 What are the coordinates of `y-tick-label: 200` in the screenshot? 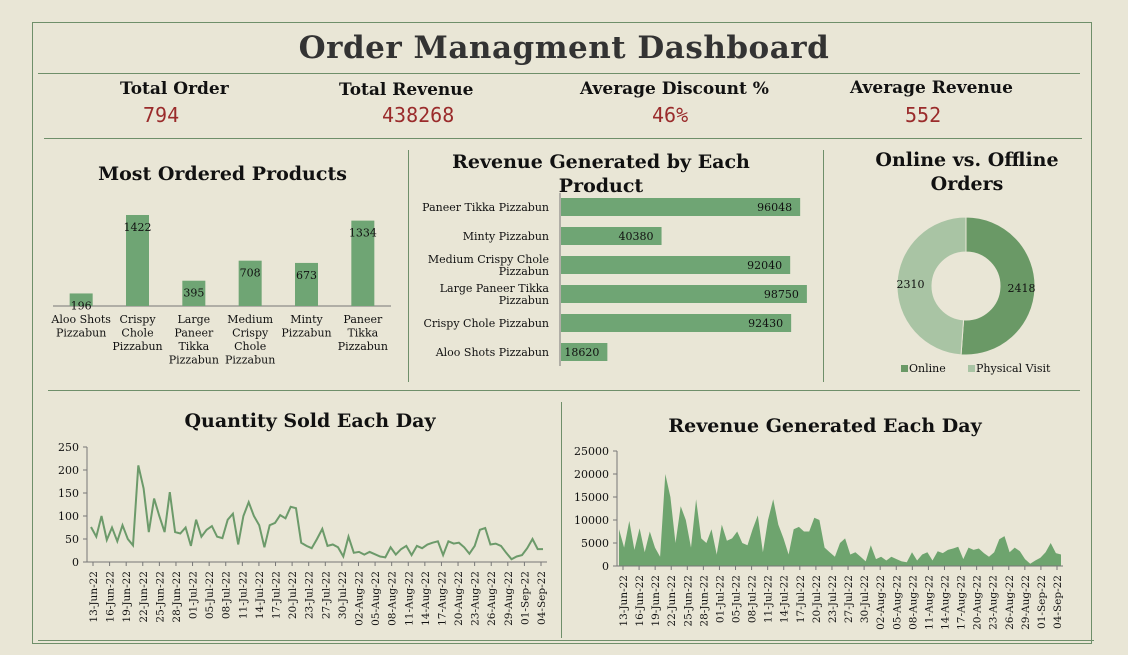 It's located at (68, 470).